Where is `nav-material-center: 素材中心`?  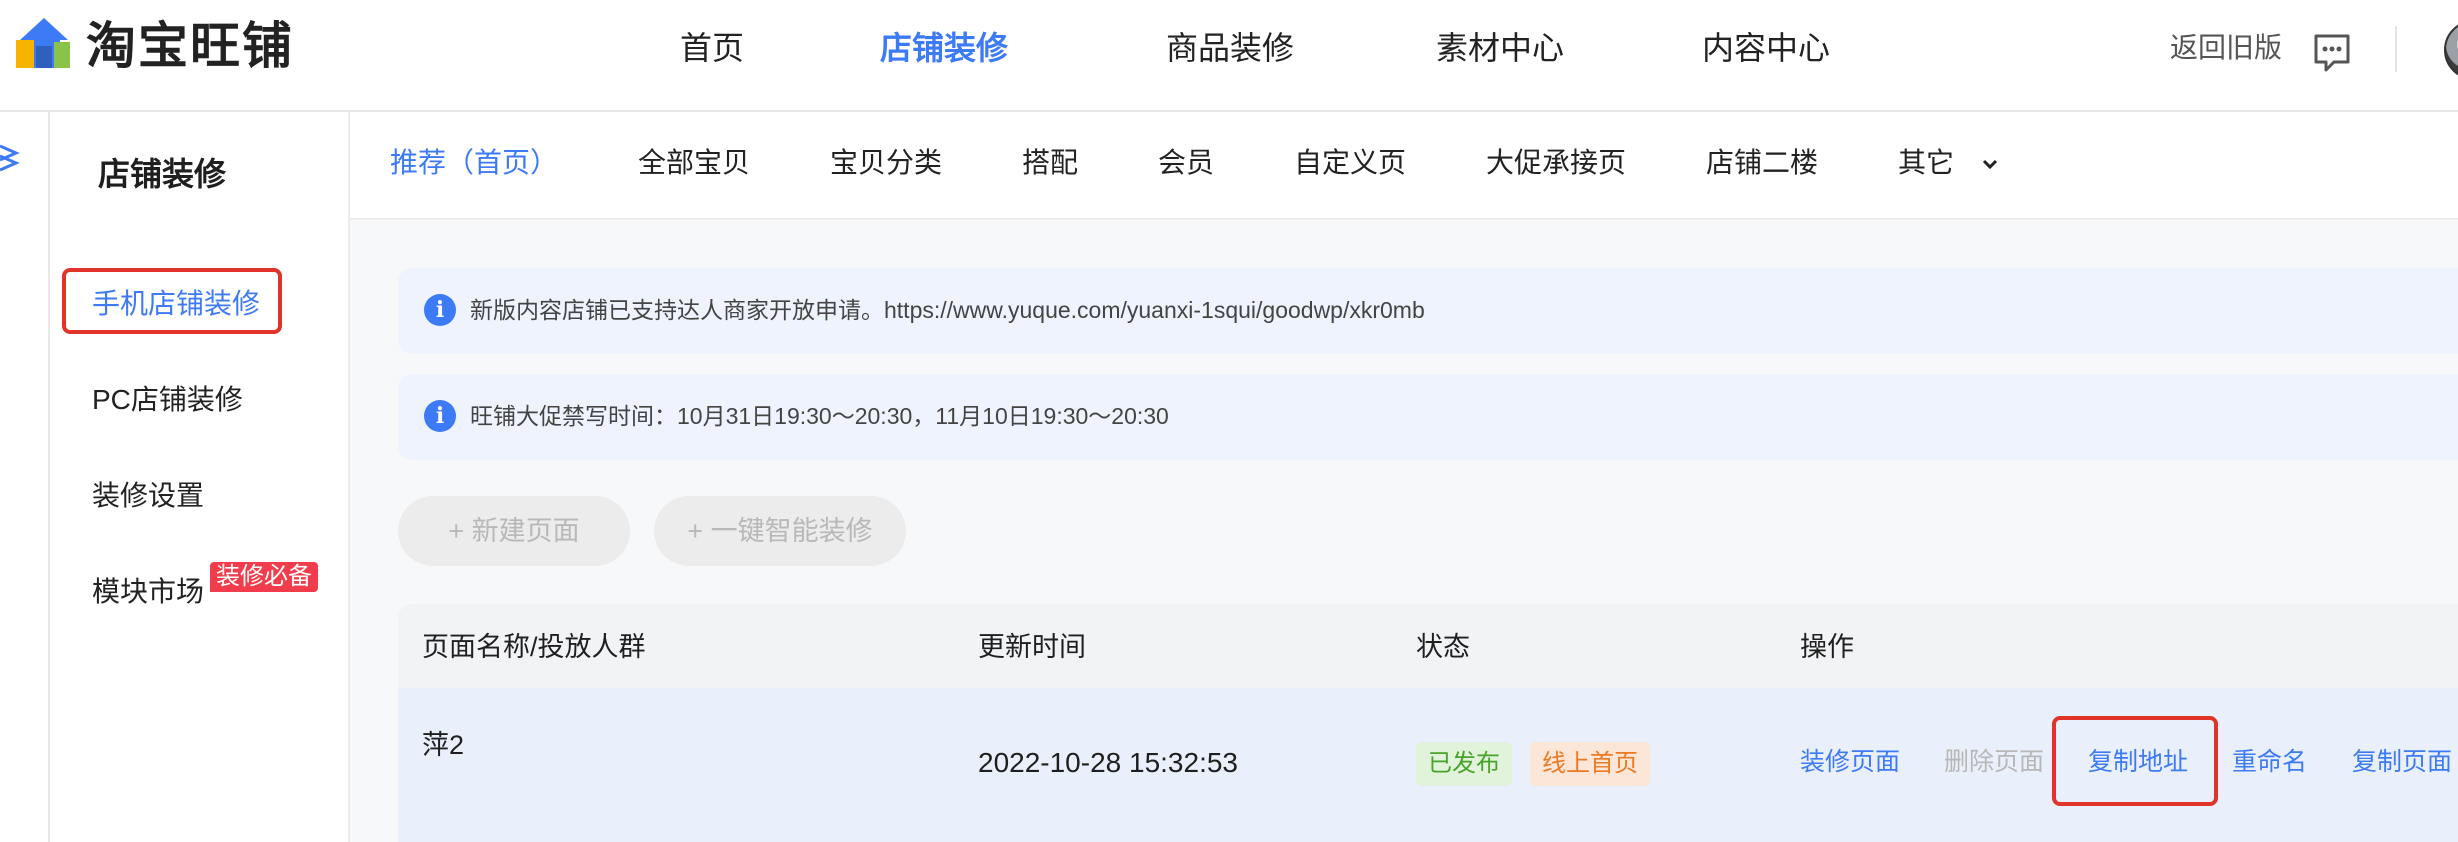 nav-material-center: 素材中心 is located at coordinates (1500, 48).